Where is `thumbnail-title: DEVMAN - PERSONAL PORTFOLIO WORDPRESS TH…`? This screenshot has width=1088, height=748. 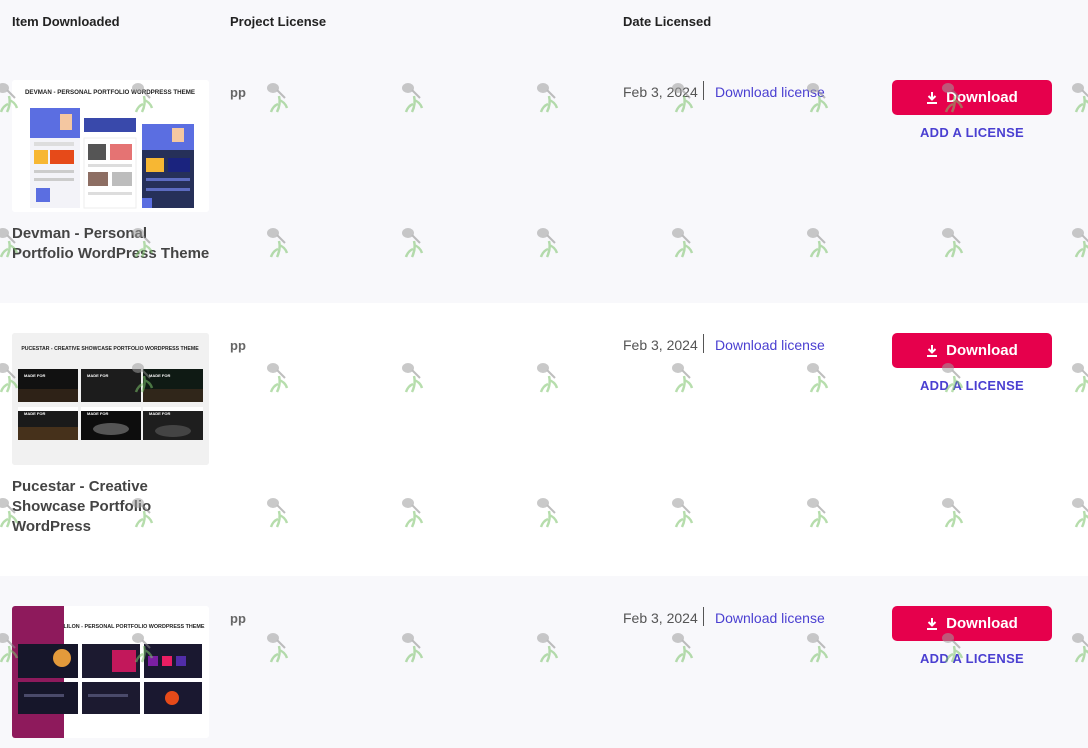
thumbnail-title: DEVMAN - PERSONAL PORTFOLIO WORDPRESS TH… is located at coordinates (110, 92).